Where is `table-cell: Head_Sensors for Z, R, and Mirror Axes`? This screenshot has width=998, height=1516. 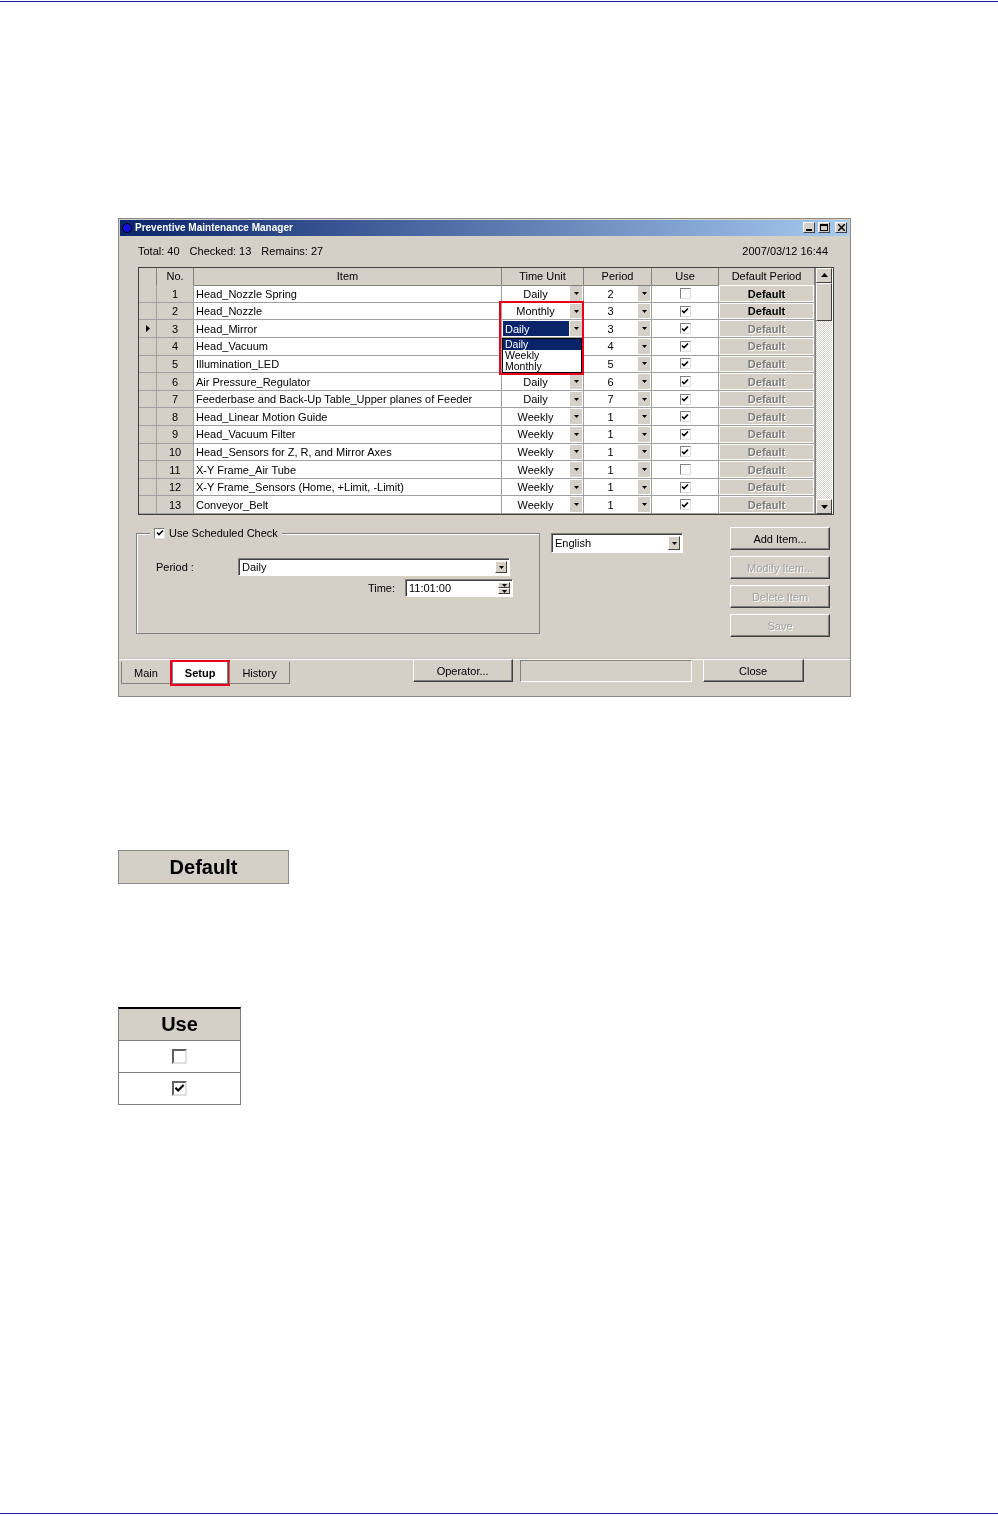
table-cell: Head_Sensors for Z, R, and Mirror Axes is located at coordinates (348, 452).